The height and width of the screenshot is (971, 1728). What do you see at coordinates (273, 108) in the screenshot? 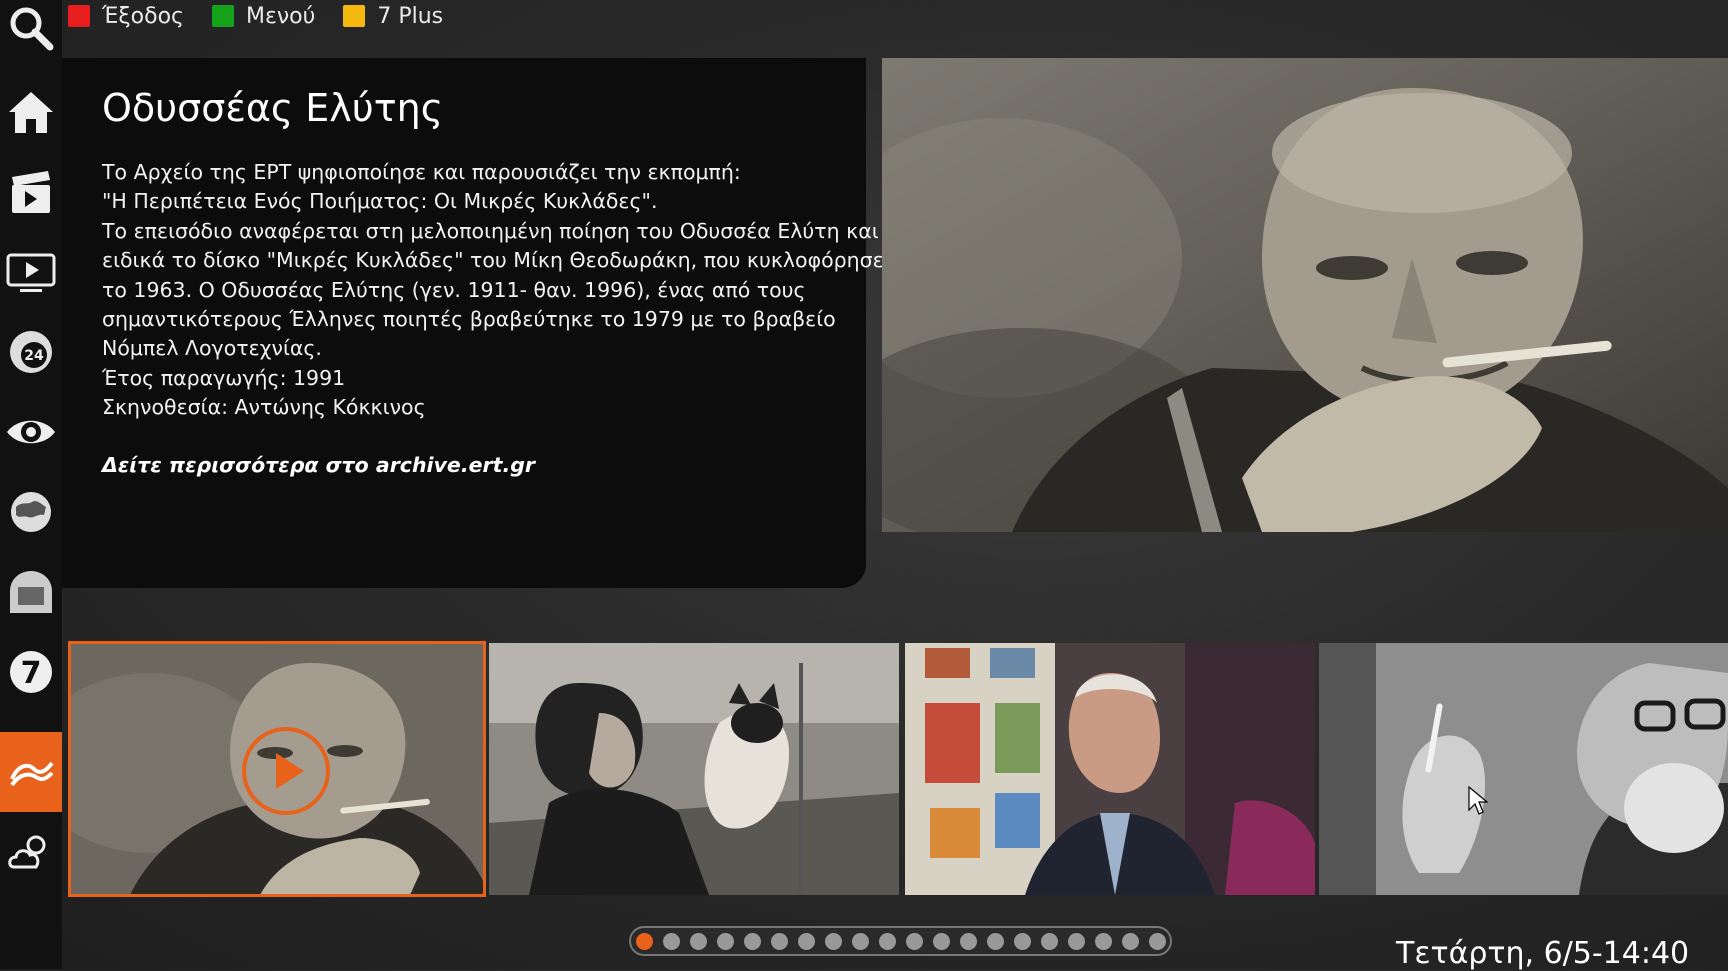
I see `page-title: Οδυσσέας Ελύτης` at bounding box center [273, 108].